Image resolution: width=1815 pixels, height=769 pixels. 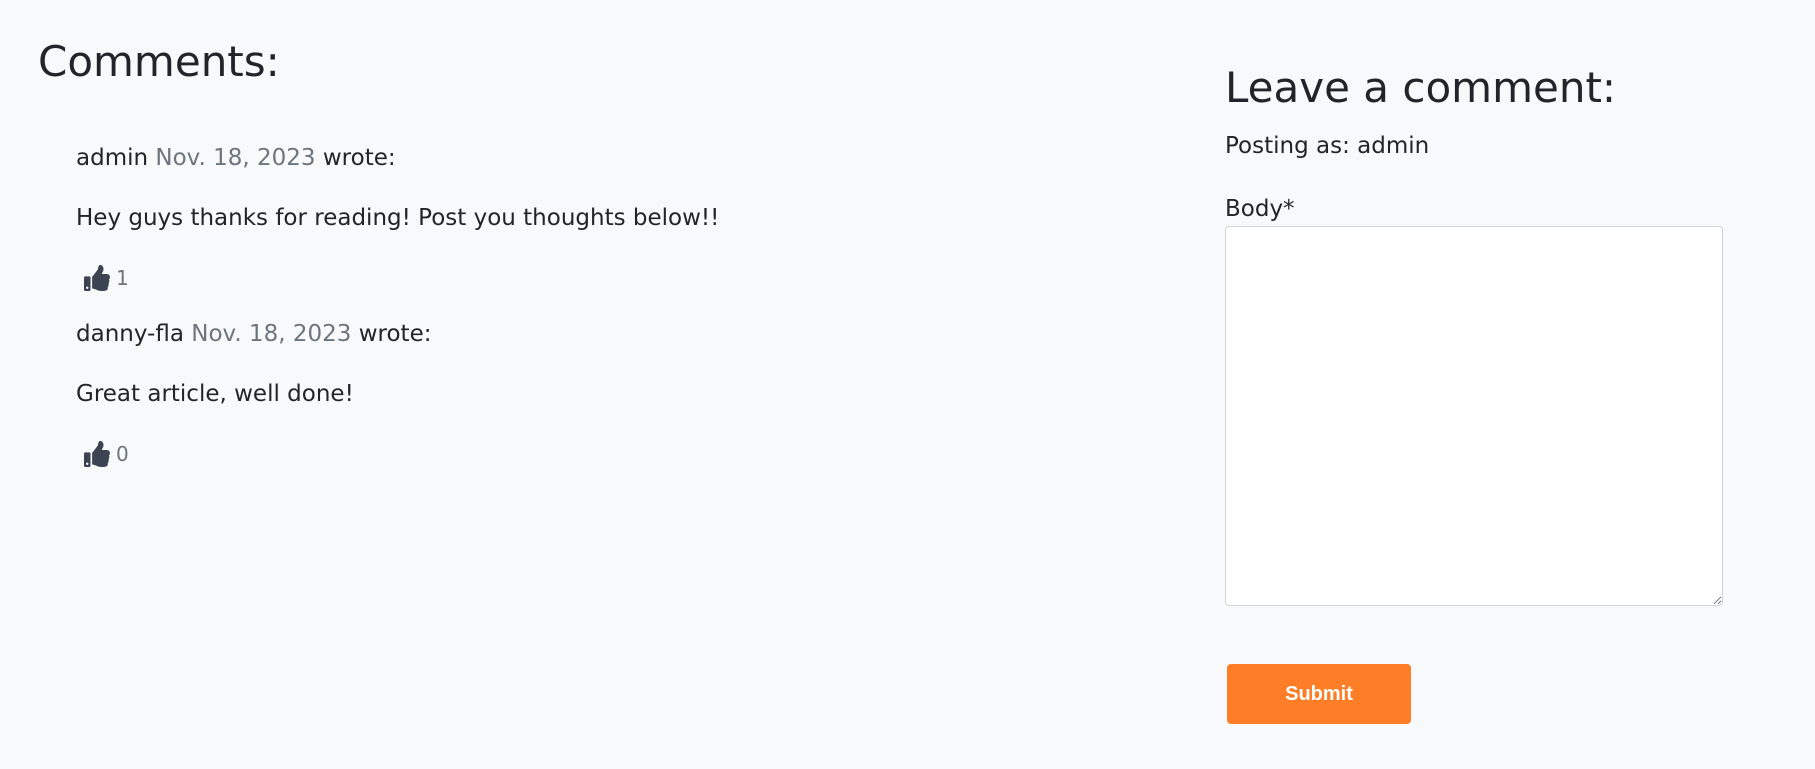 What do you see at coordinates (112, 158) in the screenshot?
I see `comment-author: admin` at bounding box center [112, 158].